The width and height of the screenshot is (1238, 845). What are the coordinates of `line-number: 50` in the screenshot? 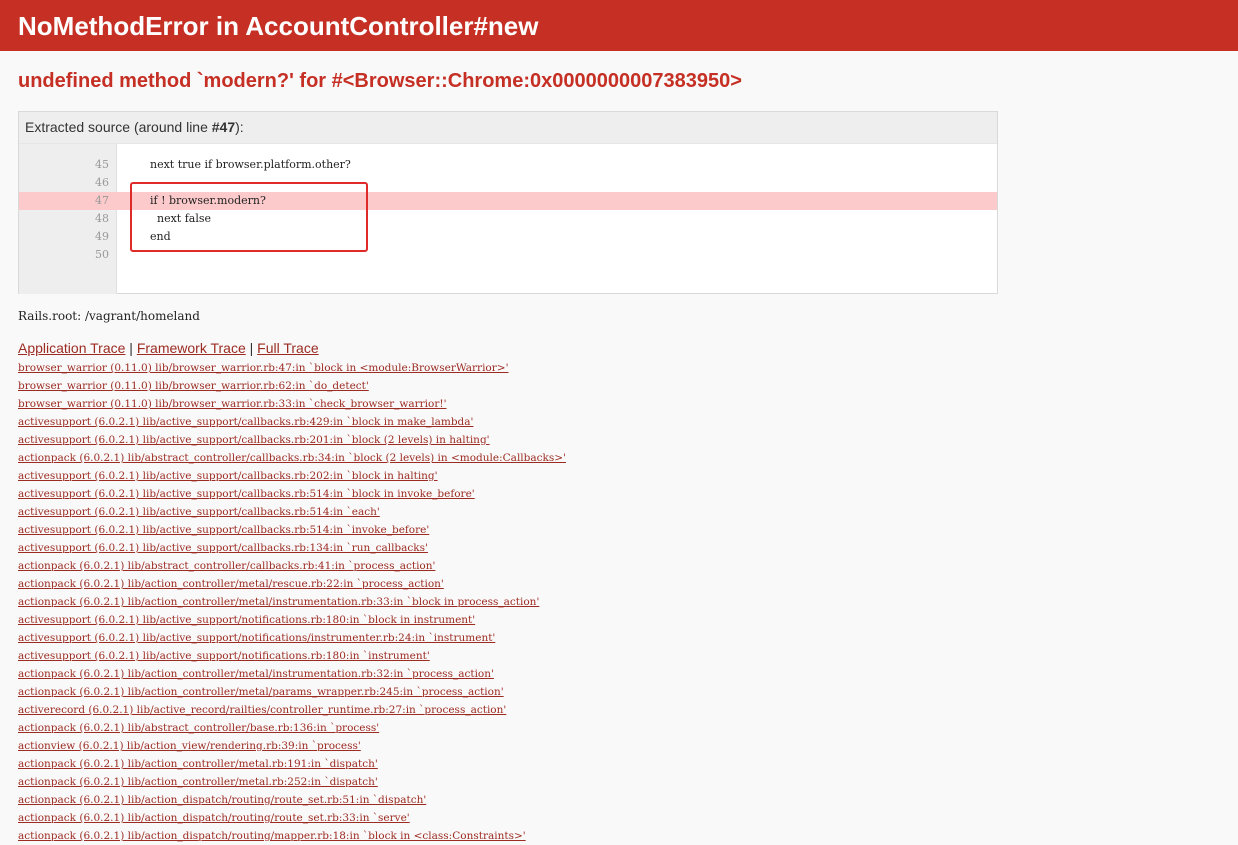 It's located at (102, 254).